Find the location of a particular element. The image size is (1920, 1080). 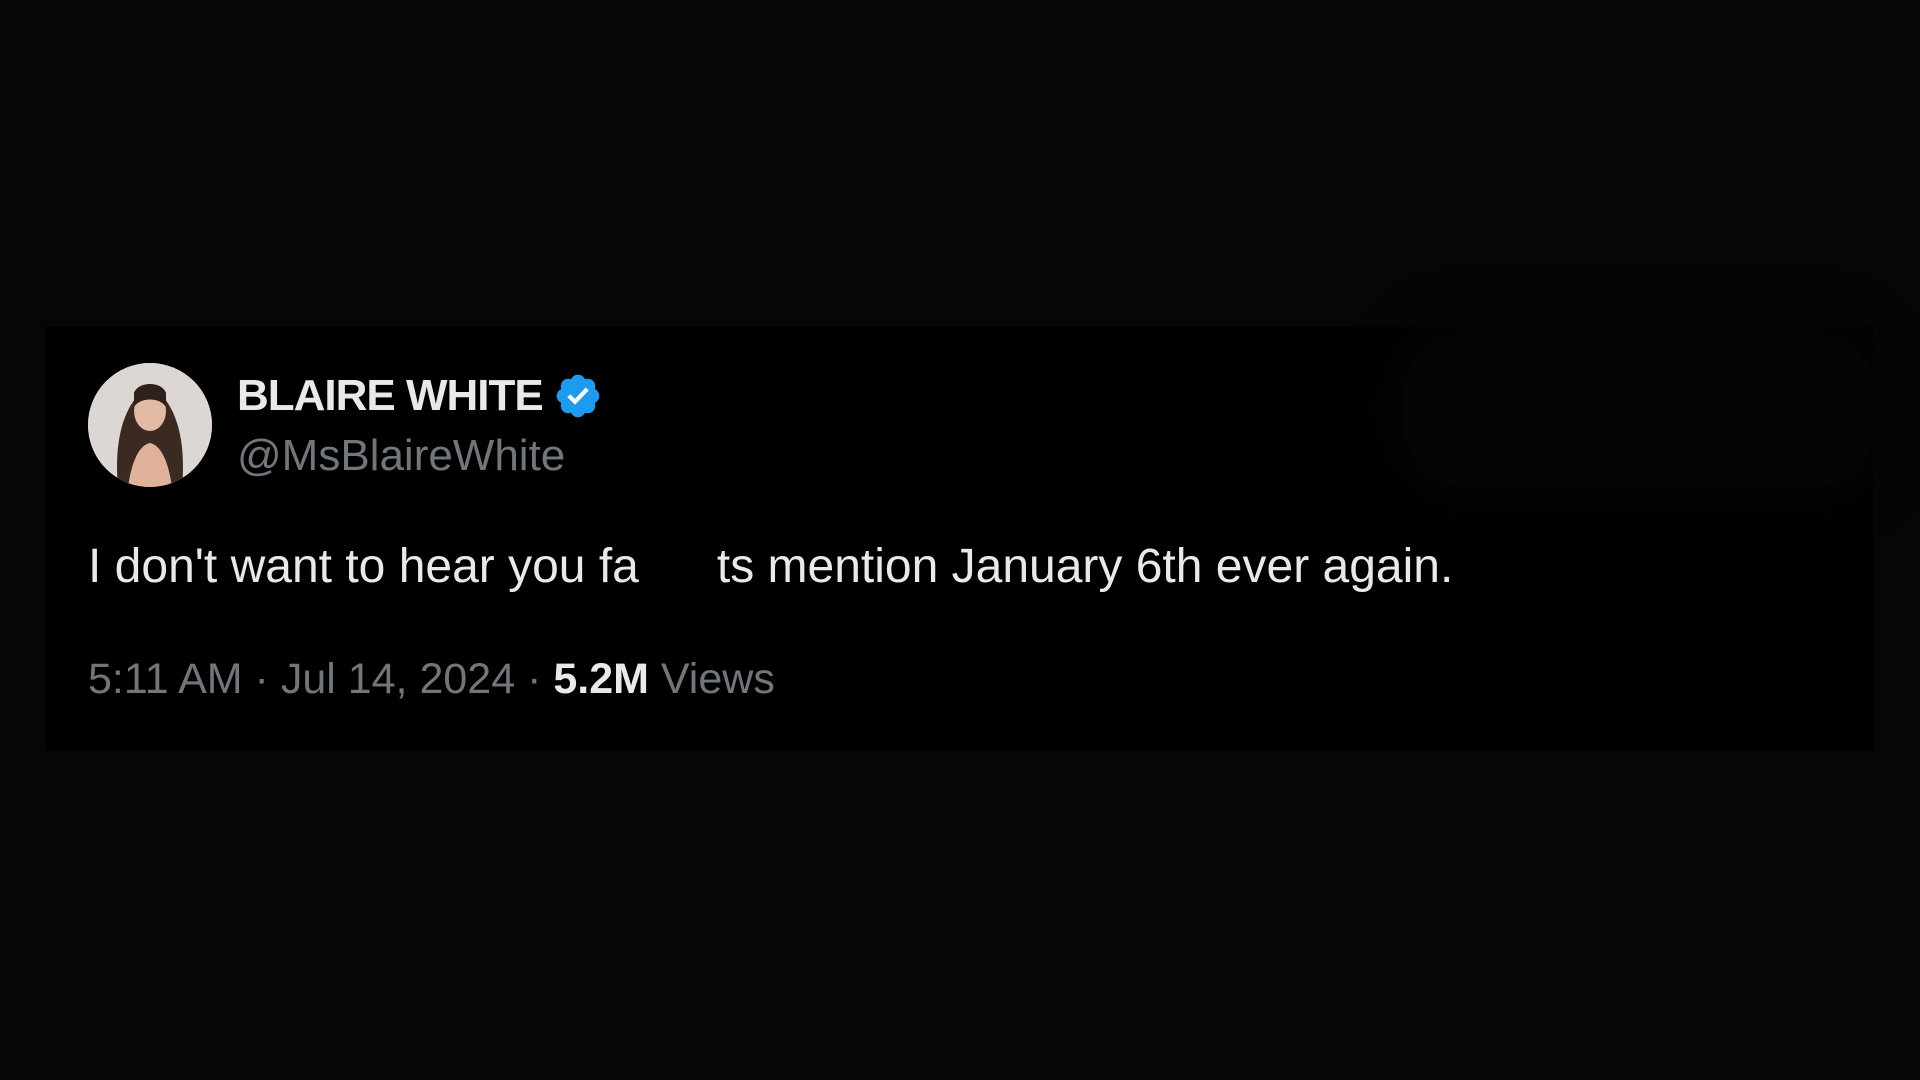

censor-blur is located at coordinates (677, 569).